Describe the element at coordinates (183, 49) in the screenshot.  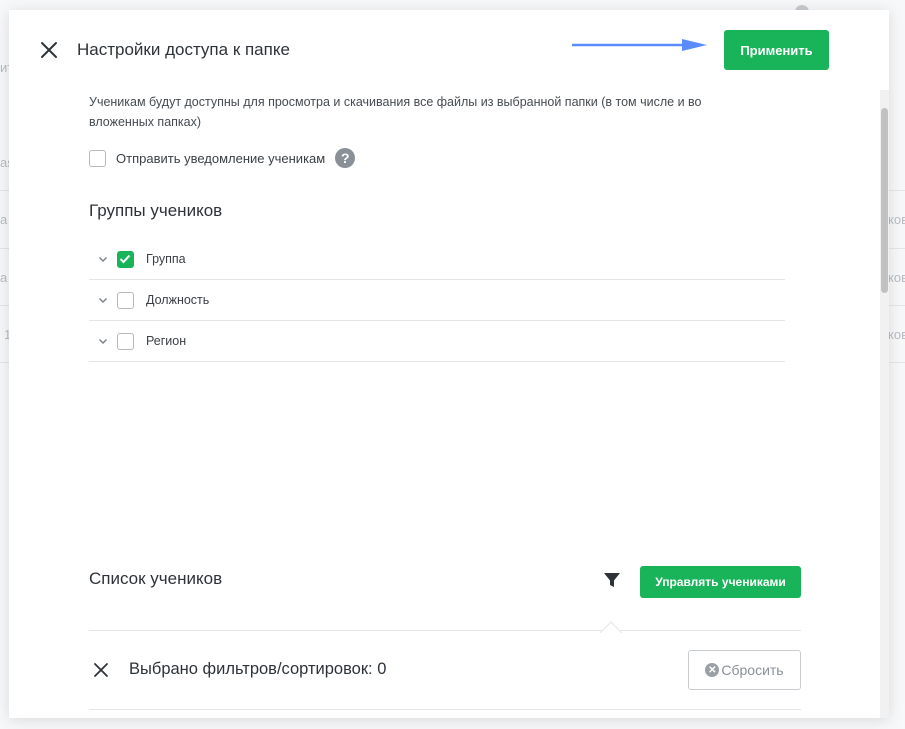
I see `modal-title: Настройки доступа к папке` at that location.